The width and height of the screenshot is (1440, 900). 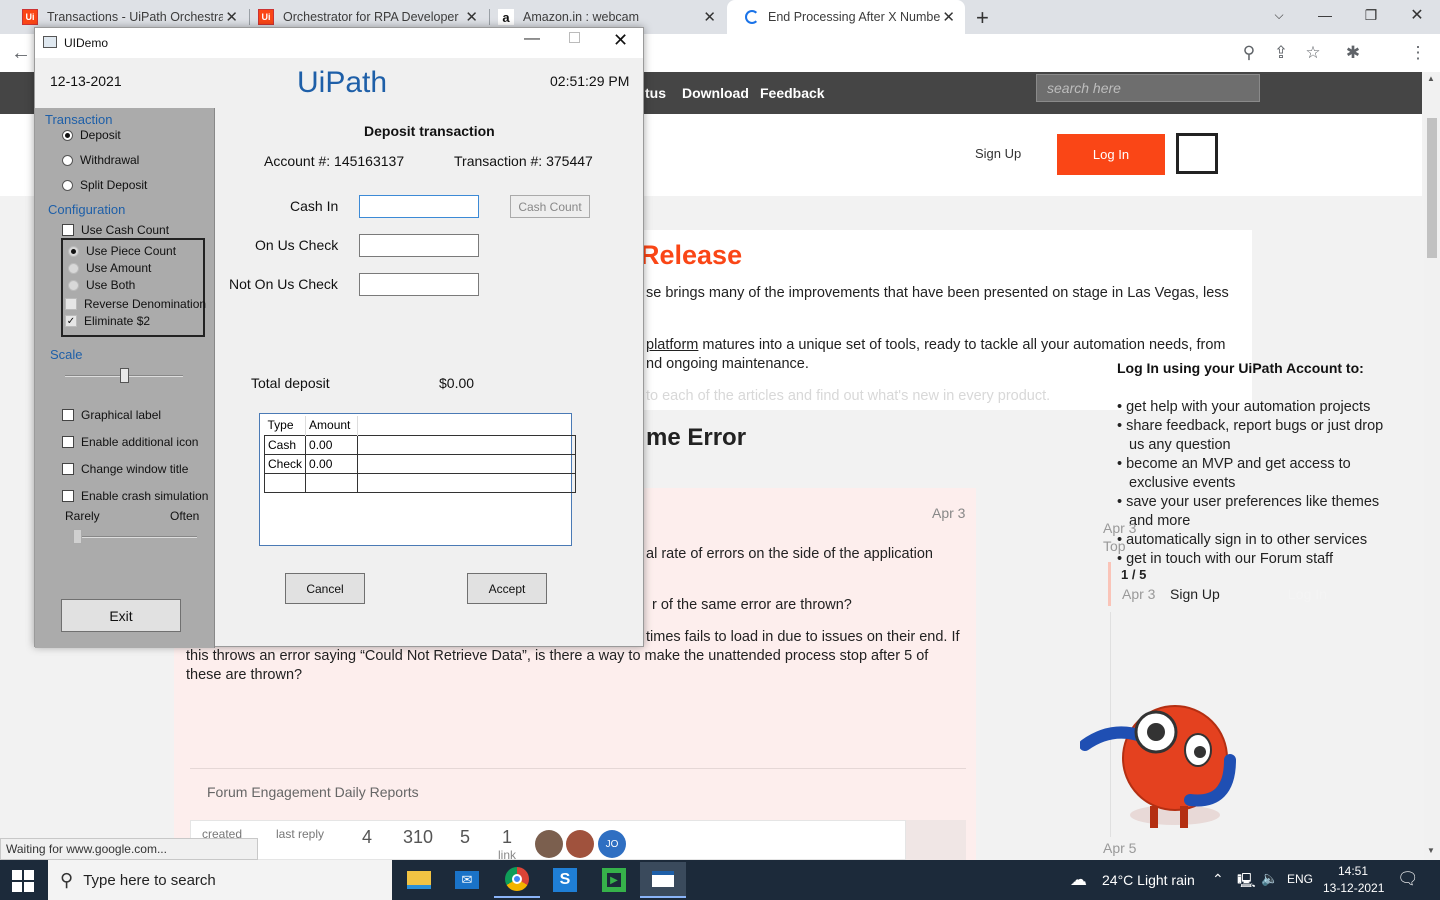 I want to click on list-item: • get in touch with our Forum staff, so click(x=1225, y=559).